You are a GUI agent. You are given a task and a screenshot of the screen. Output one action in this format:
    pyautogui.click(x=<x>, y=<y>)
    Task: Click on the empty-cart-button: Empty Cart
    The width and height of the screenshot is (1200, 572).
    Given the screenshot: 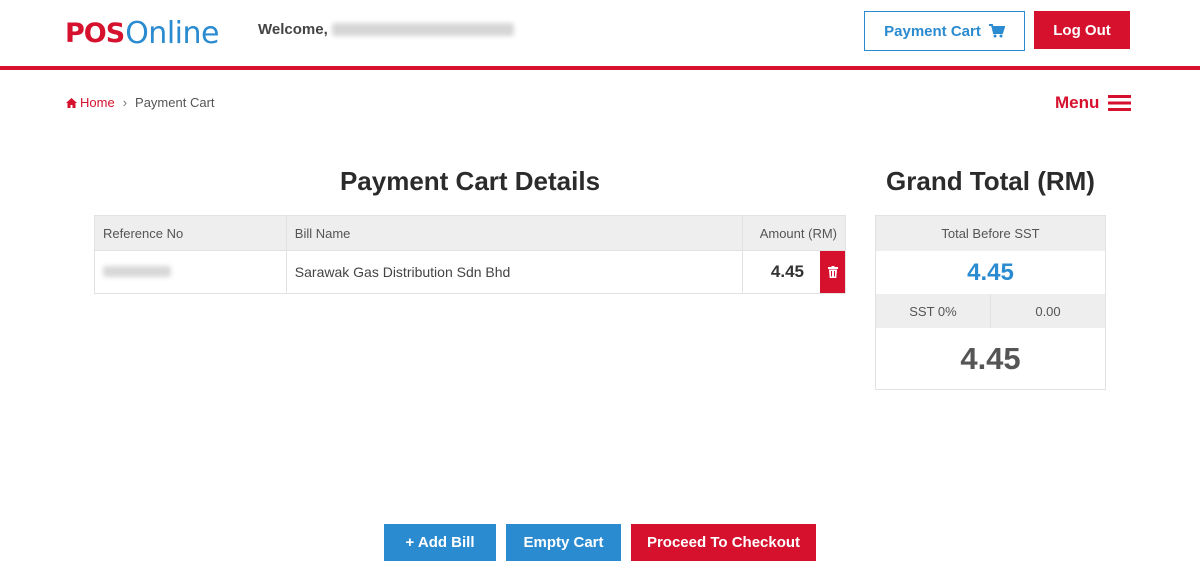 What is the action you would take?
    pyautogui.click(x=563, y=542)
    